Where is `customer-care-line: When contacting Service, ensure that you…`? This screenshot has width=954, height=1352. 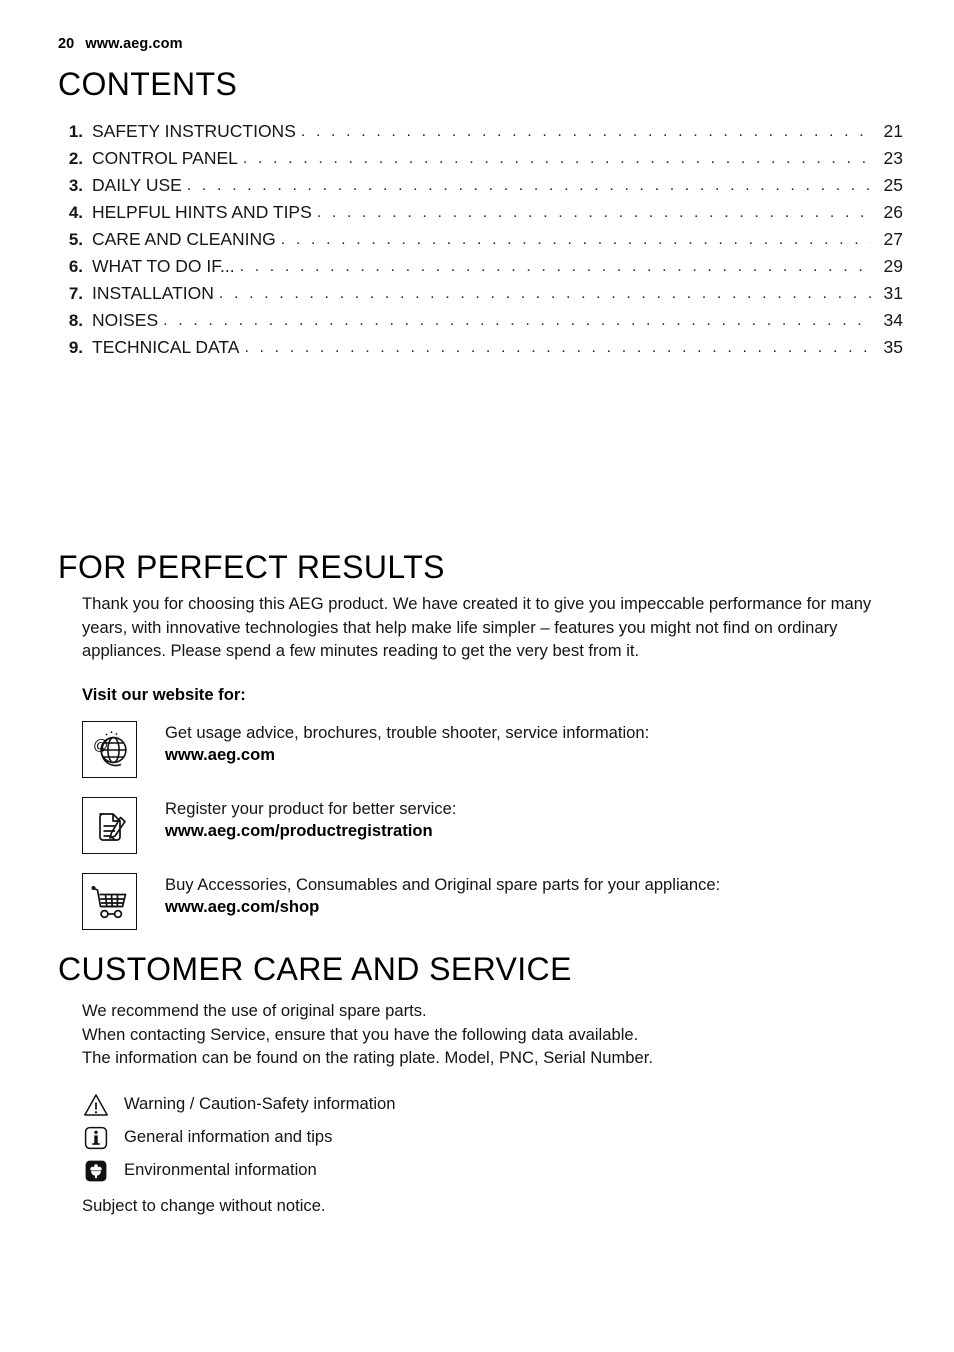
customer-care-line: When contacting Service, ensure that you… is located at coordinates (360, 1034).